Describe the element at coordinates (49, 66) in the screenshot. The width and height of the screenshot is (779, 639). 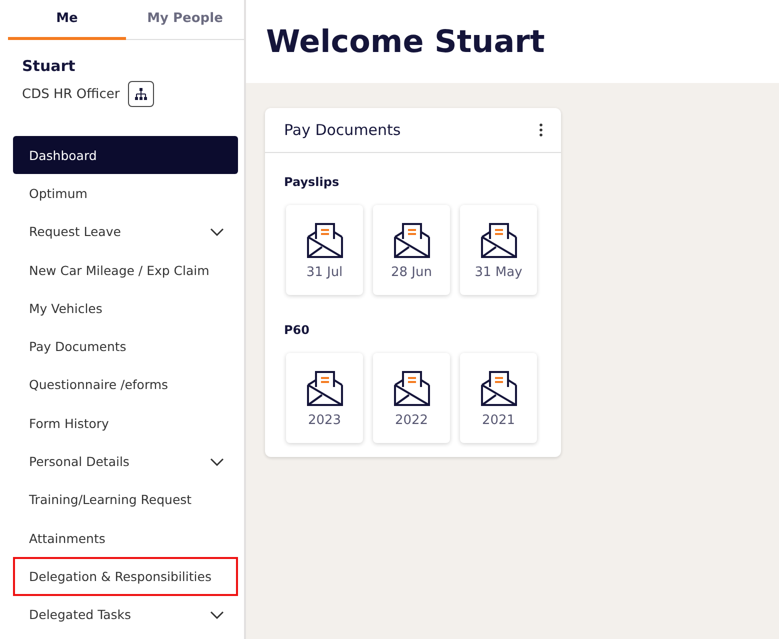
I see `user-name: Stuart` at that location.